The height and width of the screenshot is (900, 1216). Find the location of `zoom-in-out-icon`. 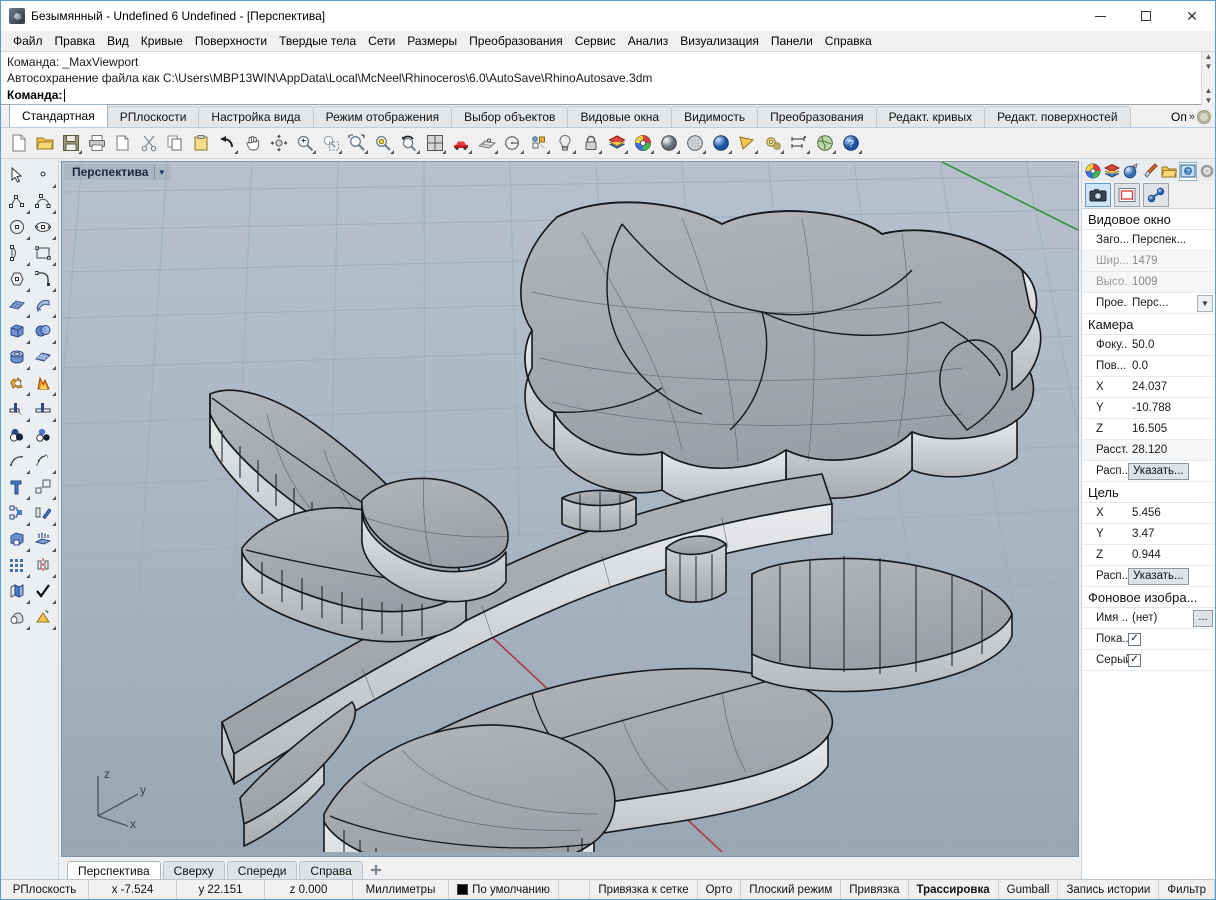

zoom-in-out-icon is located at coordinates (305, 143).